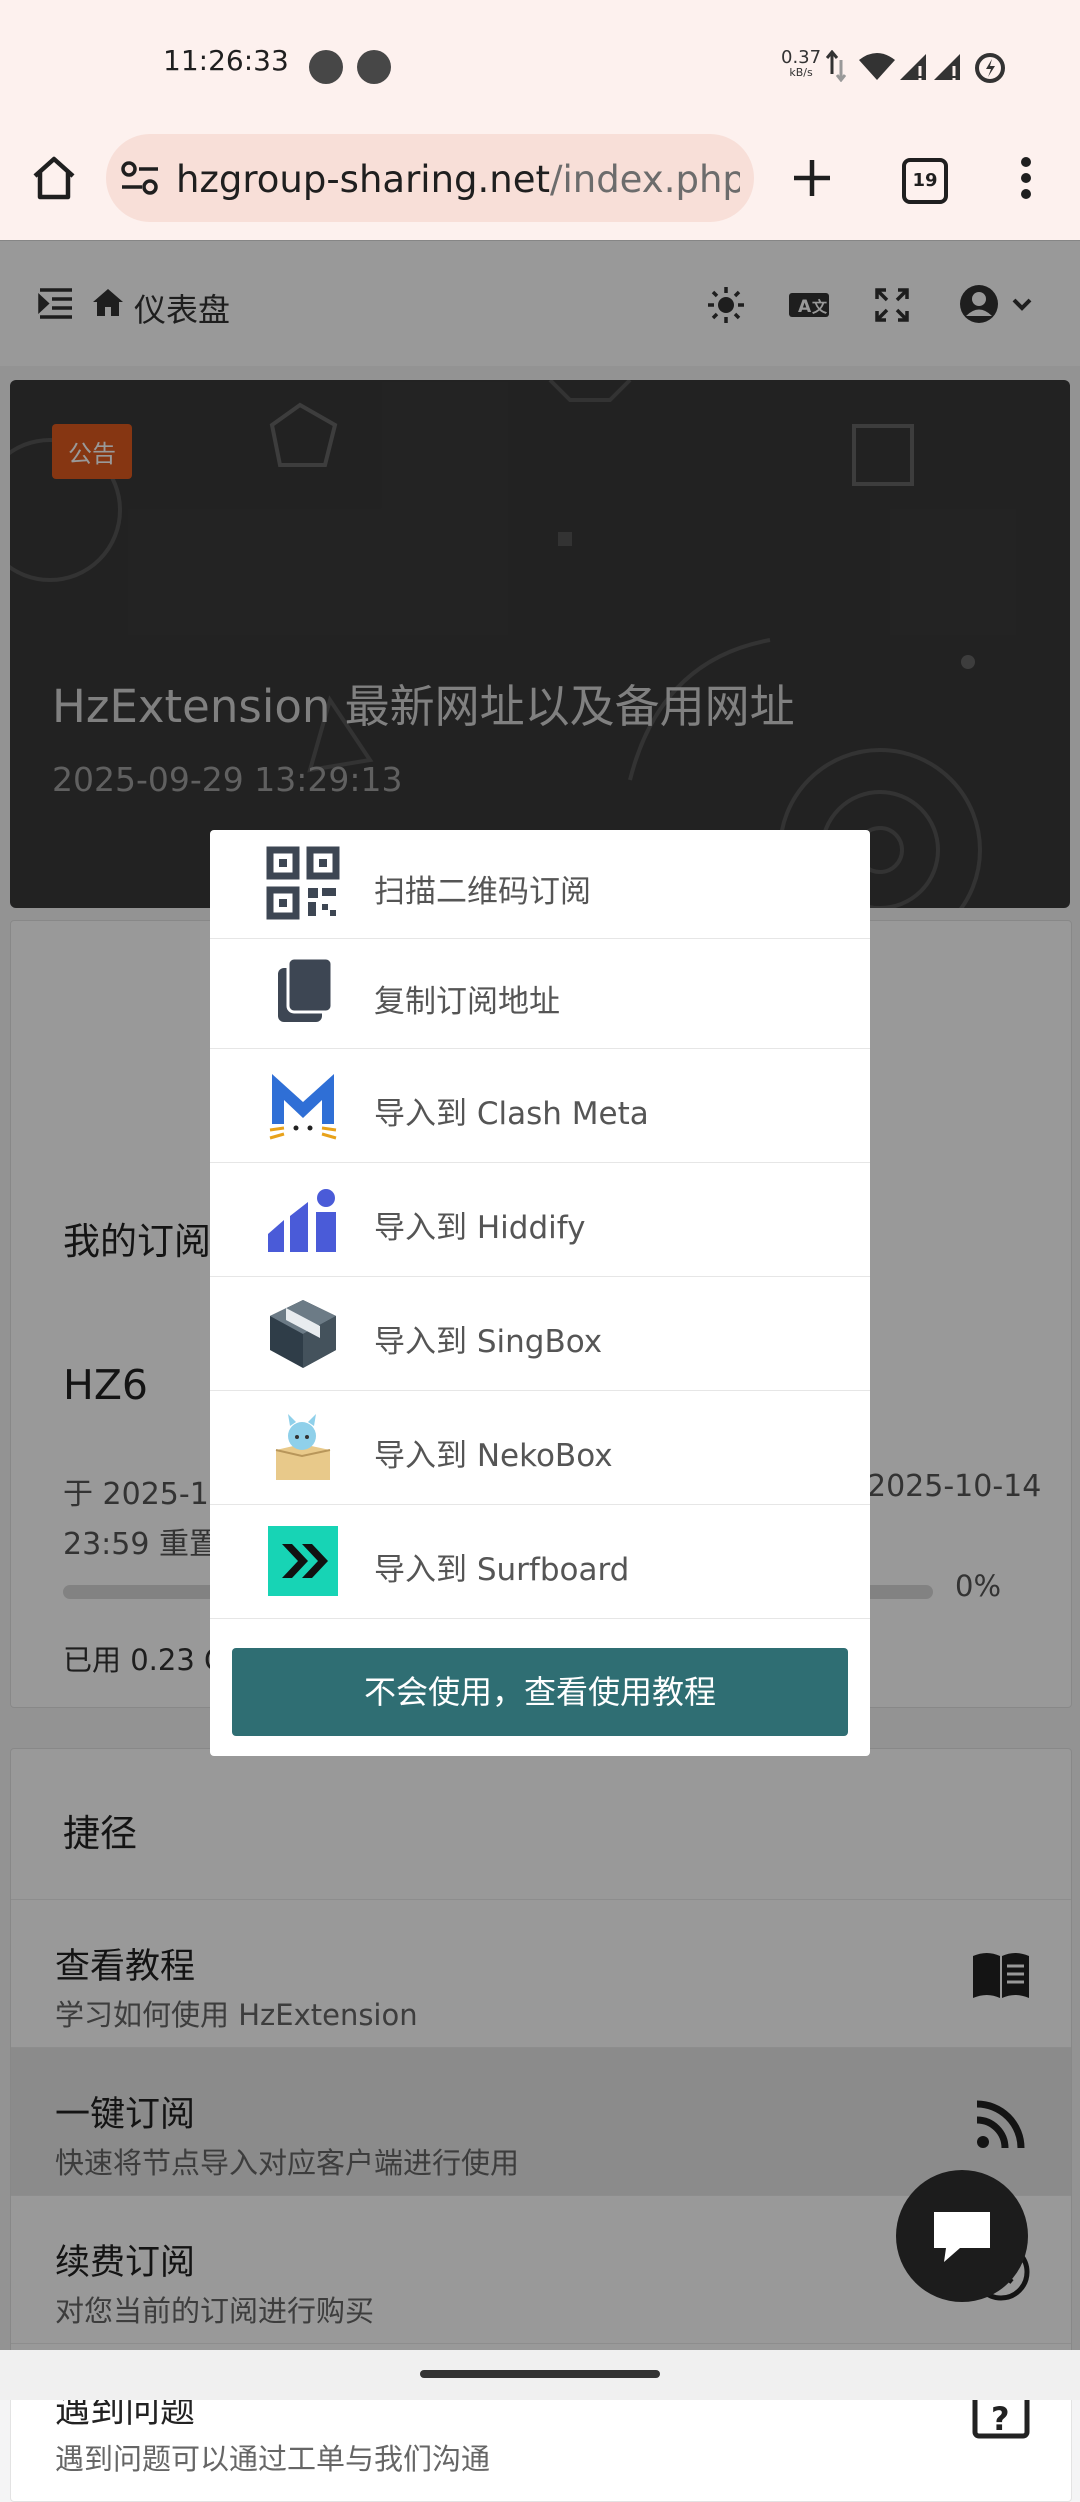 Image resolution: width=1080 pixels, height=2502 pixels. I want to click on menu-item-nekobox: 导入到 NekoBox, so click(540, 1447).